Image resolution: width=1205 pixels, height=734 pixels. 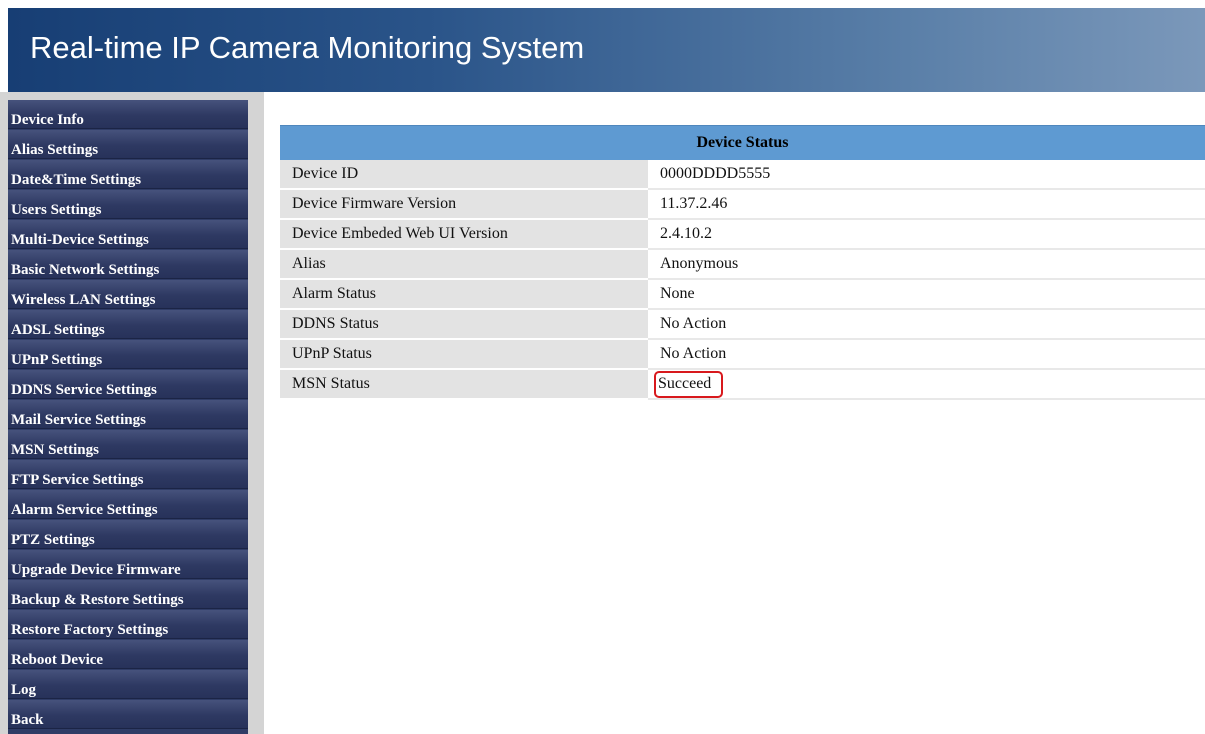 I want to click on app-header: Real-time IP Camera Monitoring System, so click(x=606, y=50).